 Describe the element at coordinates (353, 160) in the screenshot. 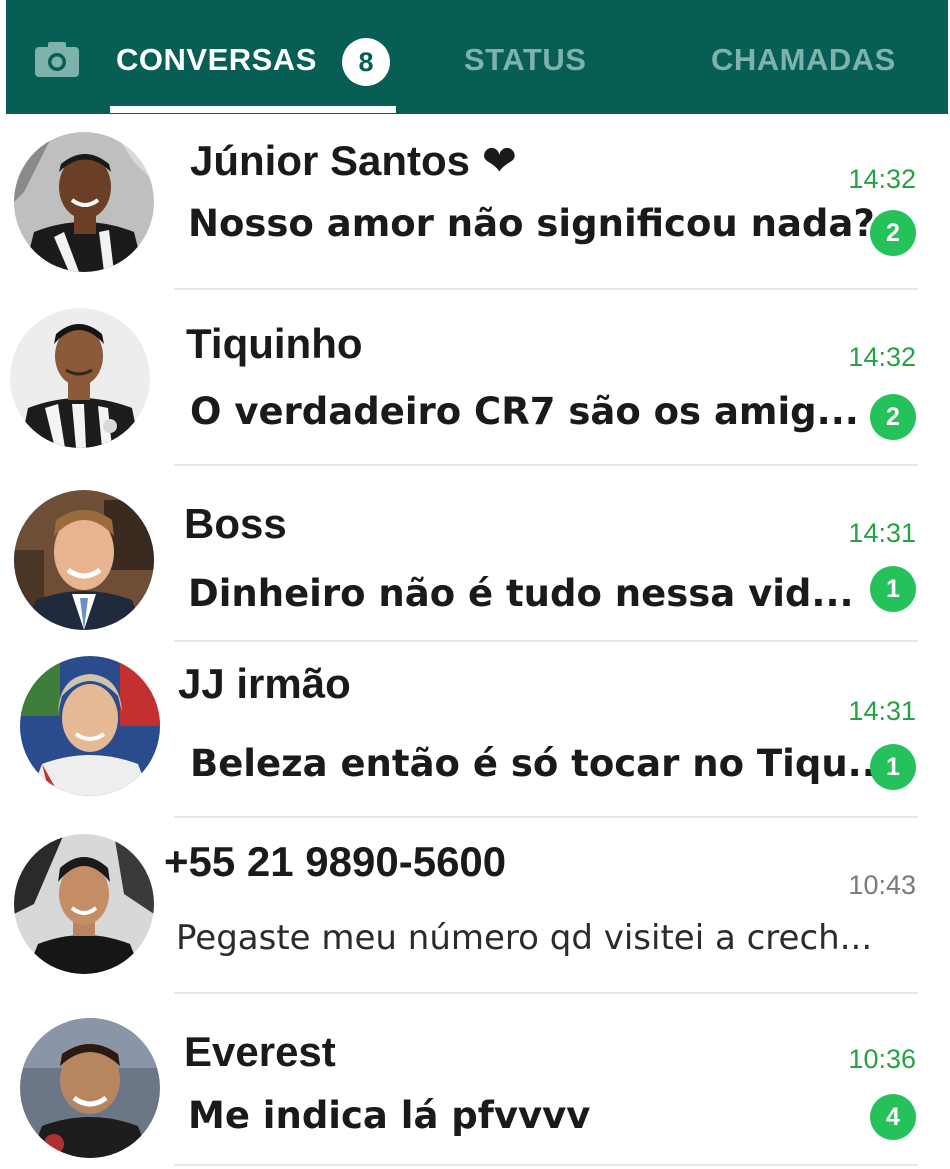

I see `contact-name: Júnior Santos ❤` at that location.